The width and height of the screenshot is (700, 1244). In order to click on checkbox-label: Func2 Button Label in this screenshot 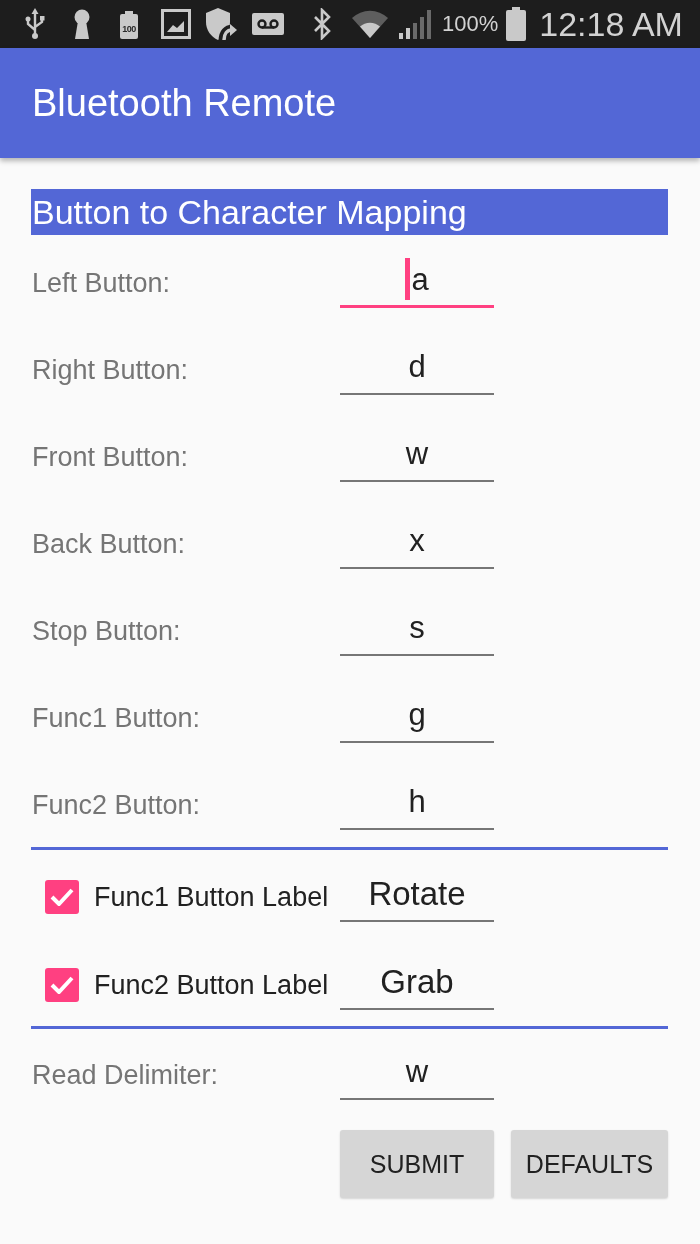, I will do `click(212, 985)`.